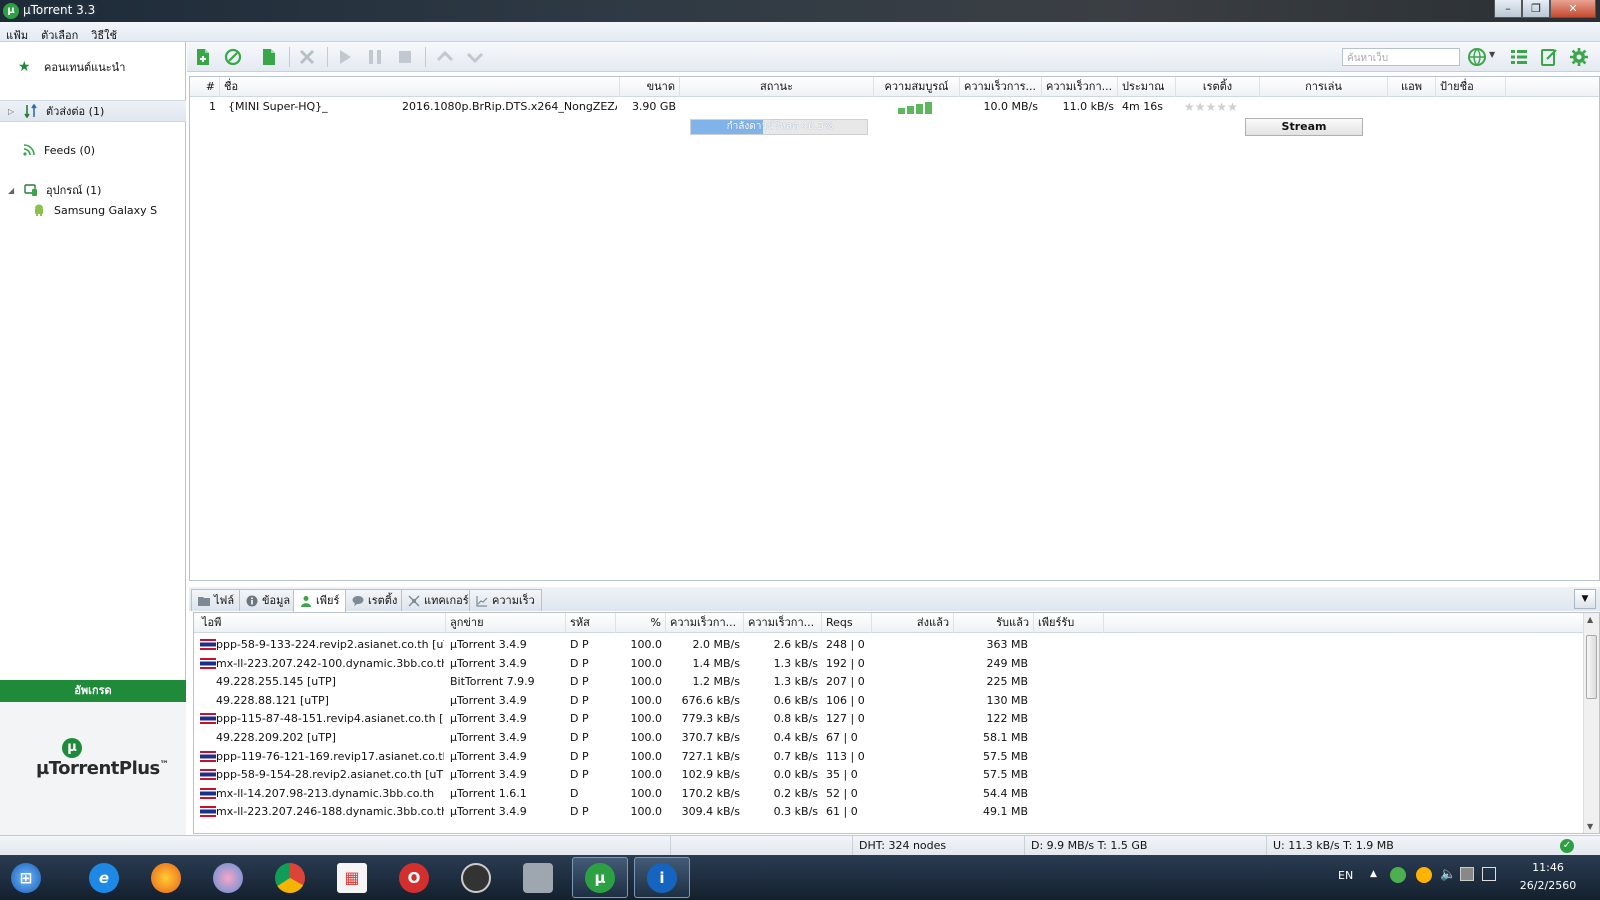 This screenshot has height=900, width=1600. Describe the element at coordinates (650, 87) in the screenshot. I see `column-header-size: ขนาด` at that location.